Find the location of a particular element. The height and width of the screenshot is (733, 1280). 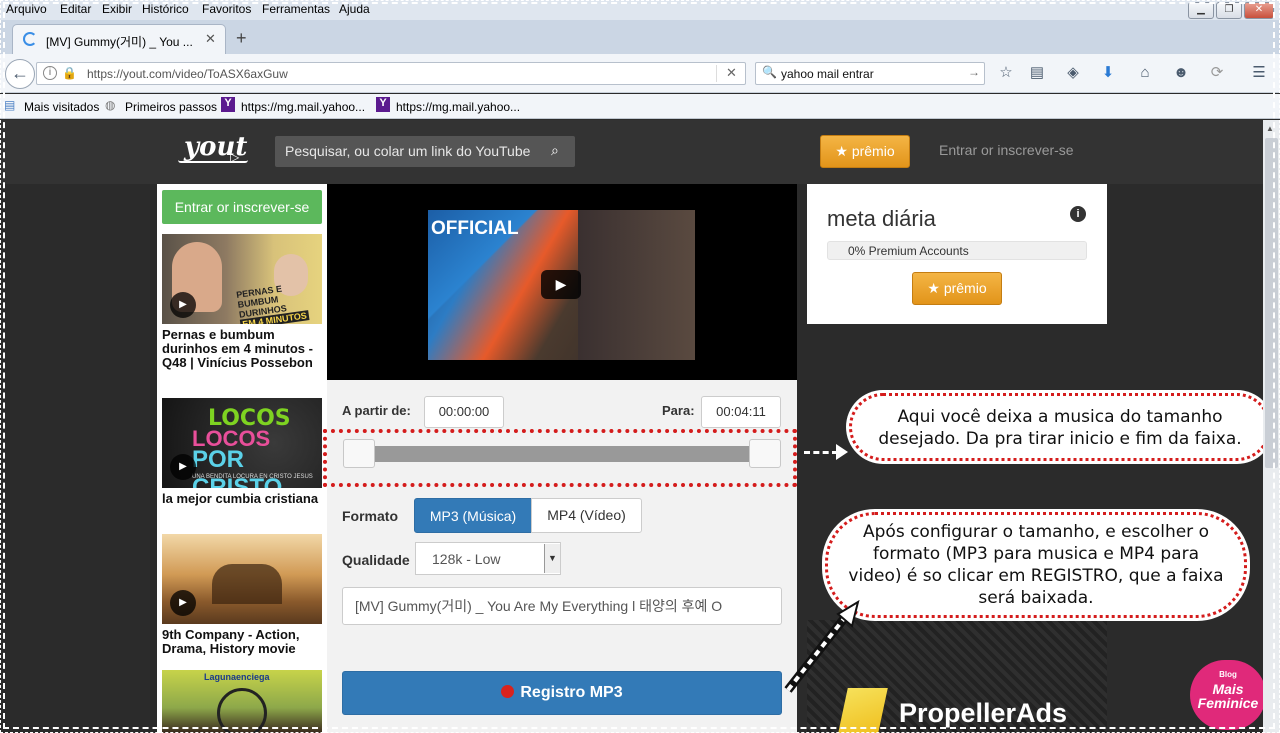

from-time-input: 00:00:00 is located at coordinates (464, 412).